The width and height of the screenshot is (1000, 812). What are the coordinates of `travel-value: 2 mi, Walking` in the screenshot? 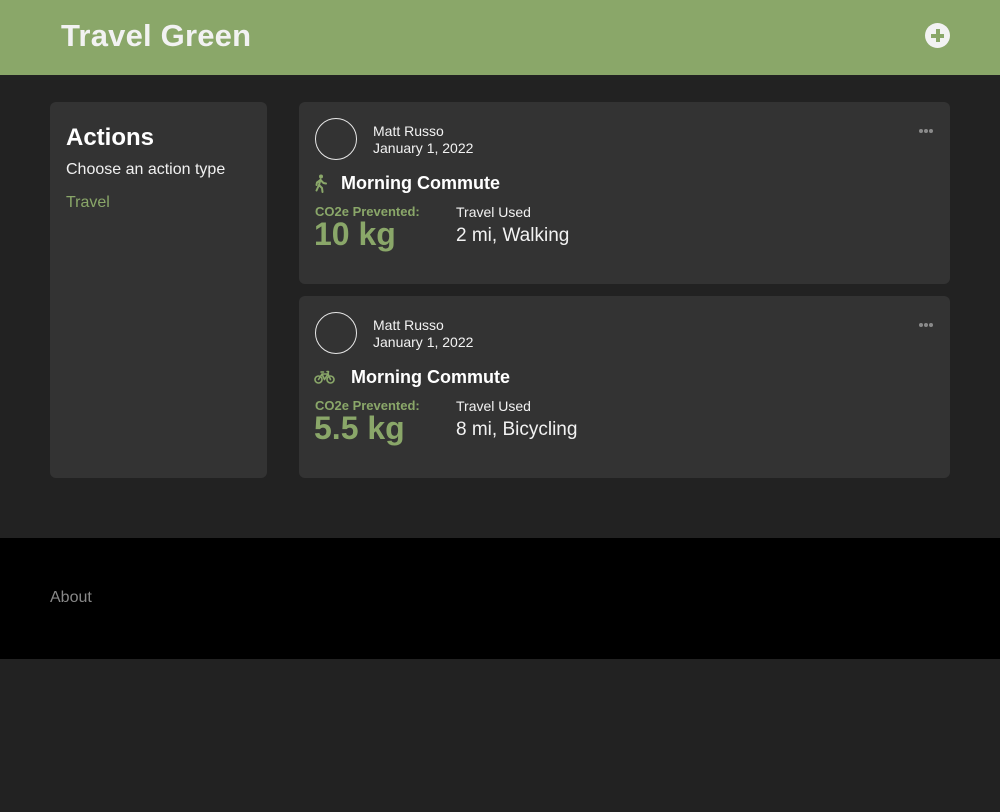 It's located at (513, 235).